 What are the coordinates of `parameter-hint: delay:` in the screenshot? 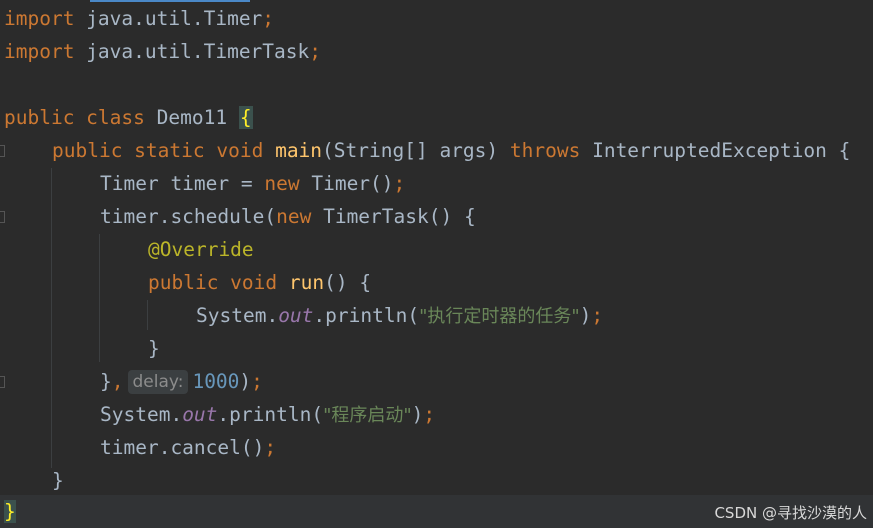 It's located at (158, 382).